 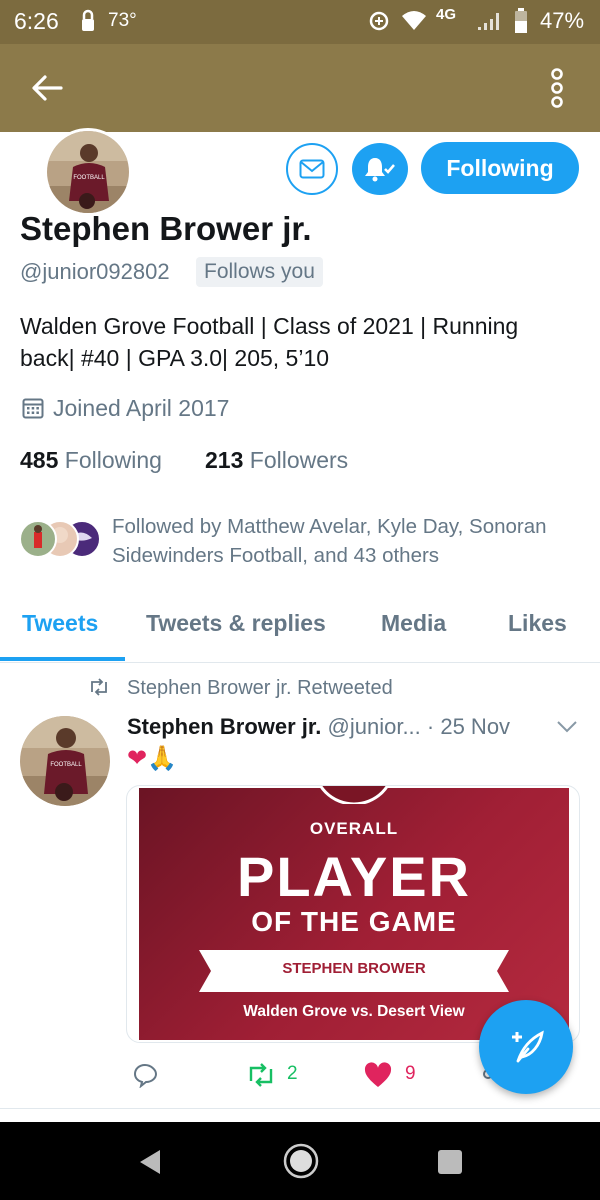 I want to click on nav-recents-button, so click(x=450, y=1162).